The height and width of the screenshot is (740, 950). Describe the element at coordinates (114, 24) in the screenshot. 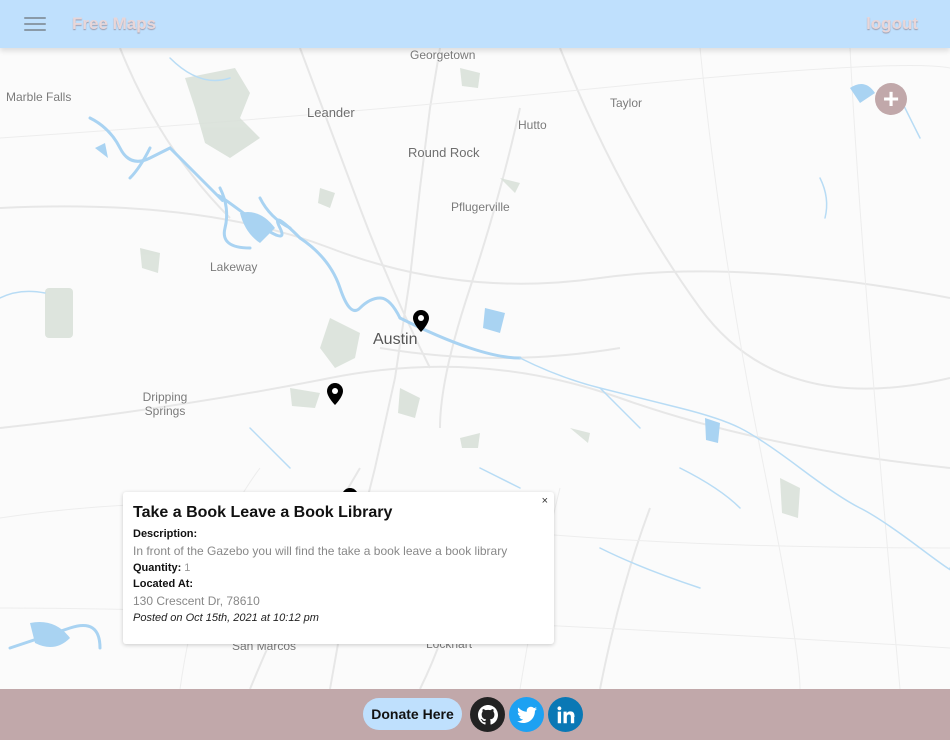

I see `brand-title: Free Maps` at that location.